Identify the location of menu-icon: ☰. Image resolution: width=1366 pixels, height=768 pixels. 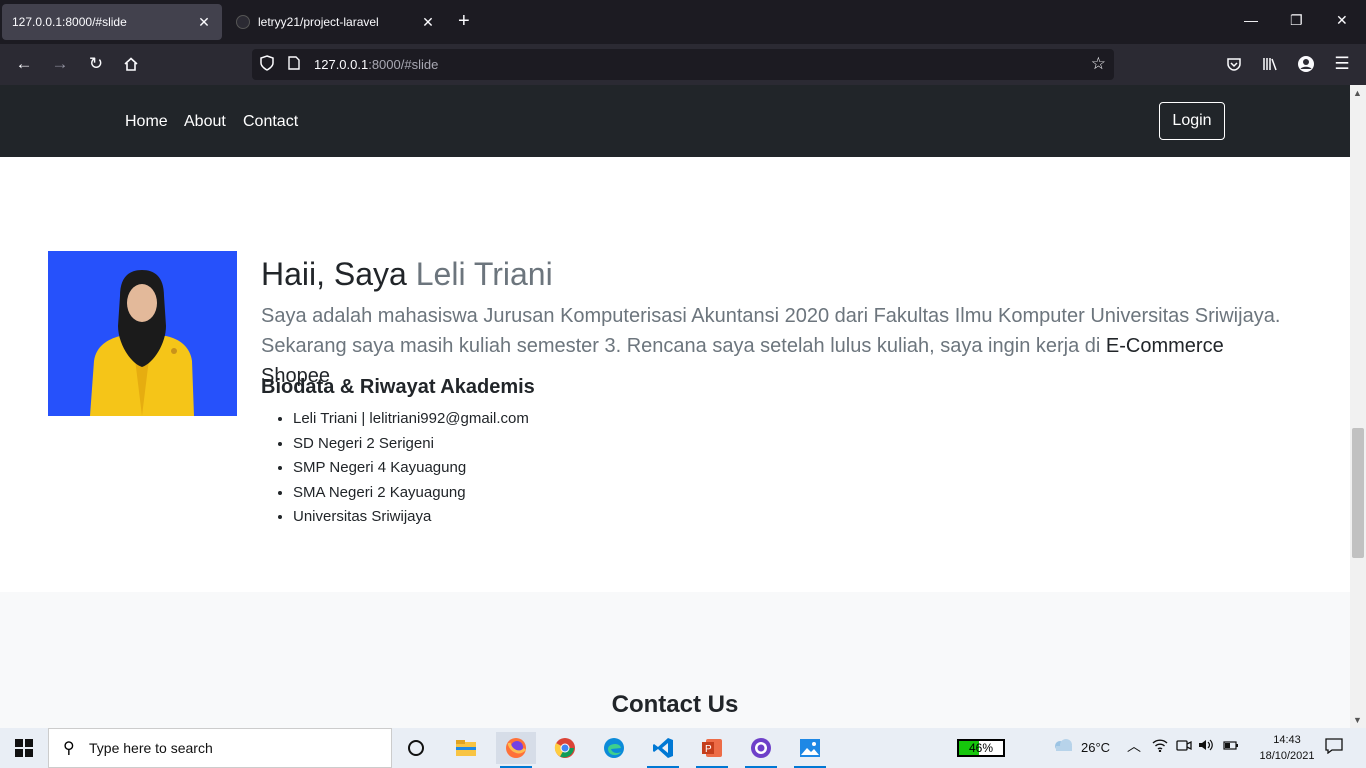
(1342, 64).